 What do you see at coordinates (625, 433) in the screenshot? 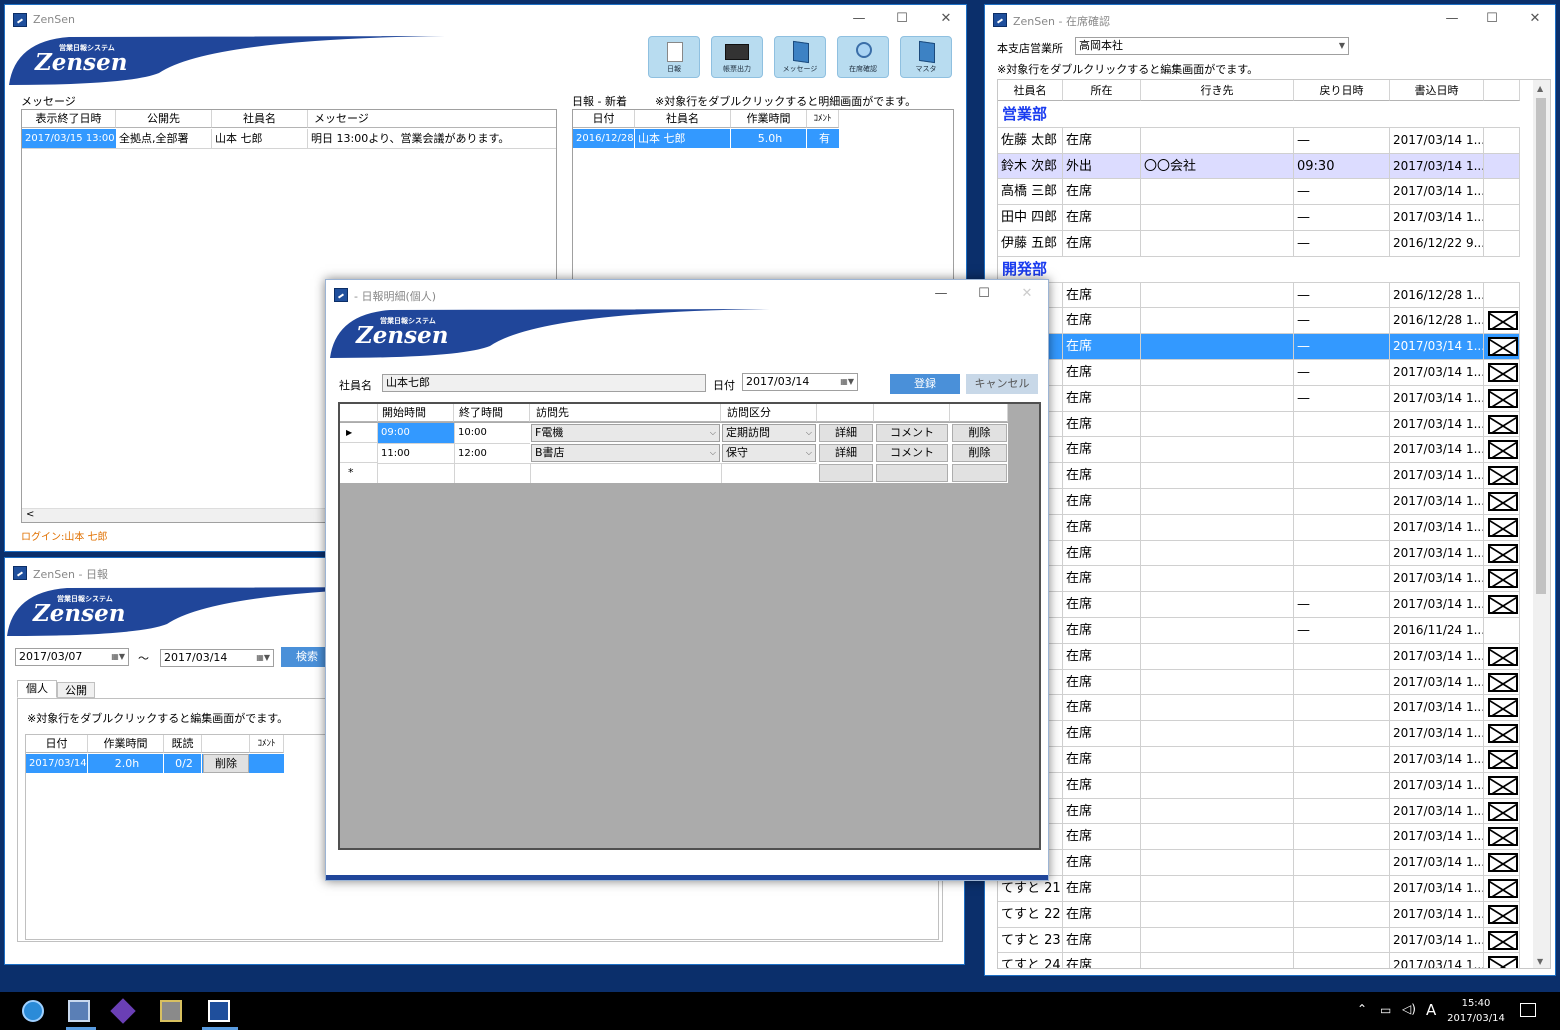
I see `visit-dest-select: F電機 ⌵` at bounding box center [625, 433].